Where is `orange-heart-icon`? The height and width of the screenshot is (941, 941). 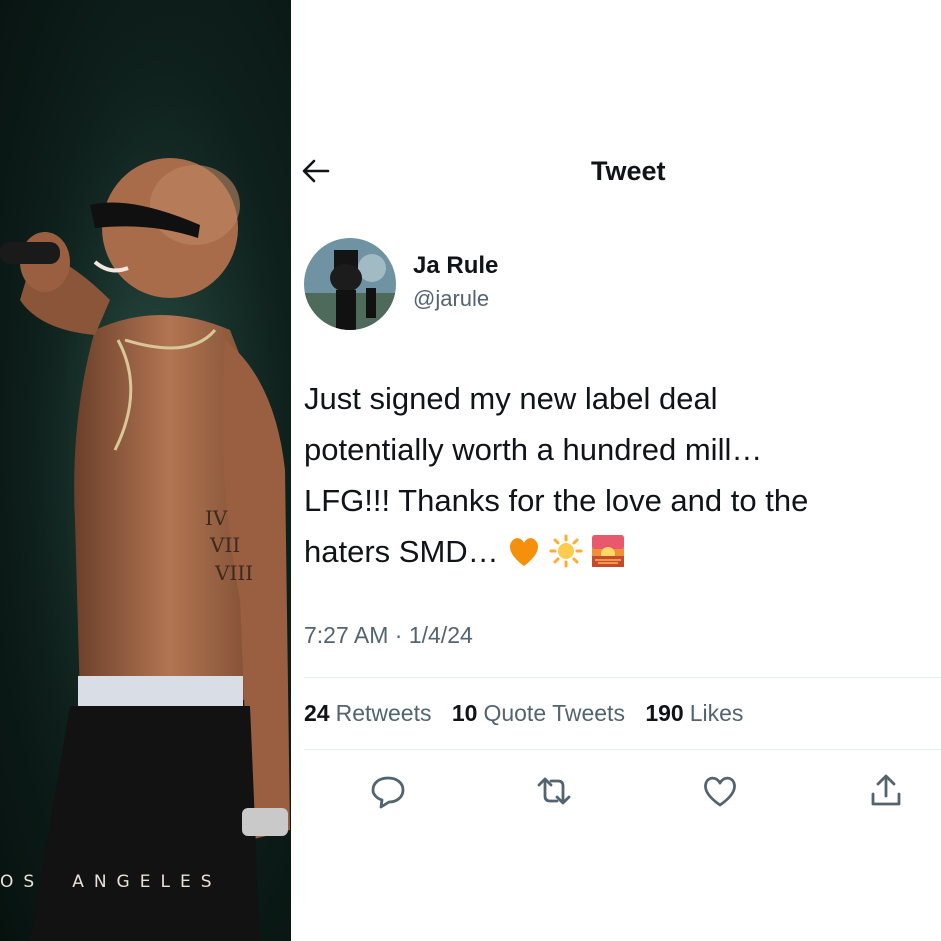 orange-heart-icon is located at coordinates (524, 557).